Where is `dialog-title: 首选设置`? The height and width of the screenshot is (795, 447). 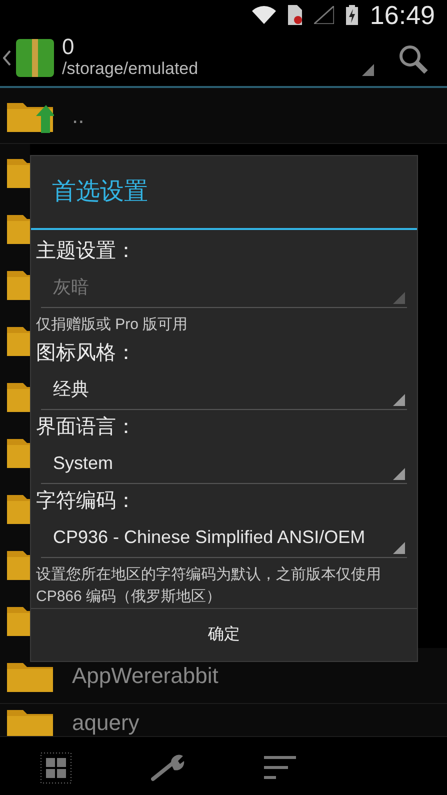 dialog-title: 首选设置 is located at coordinates (100, 191).